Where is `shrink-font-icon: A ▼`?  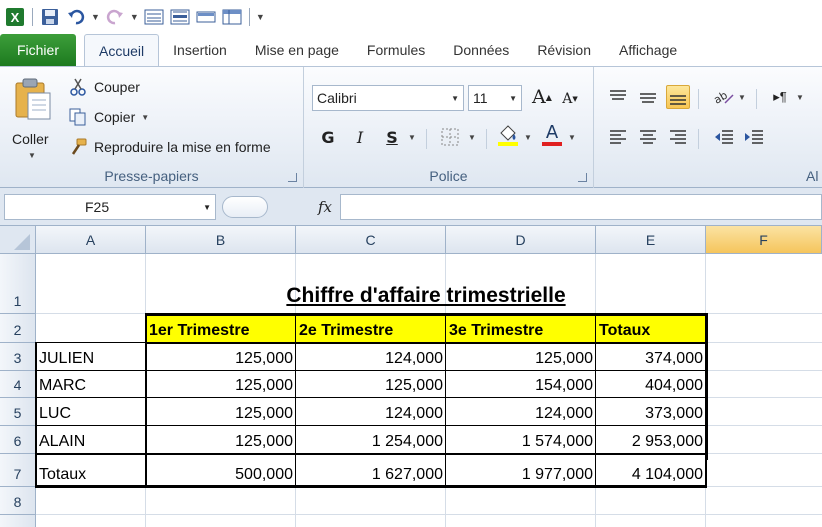 shrink-font-icon: A ▼ is located at coordinates (570, 99).